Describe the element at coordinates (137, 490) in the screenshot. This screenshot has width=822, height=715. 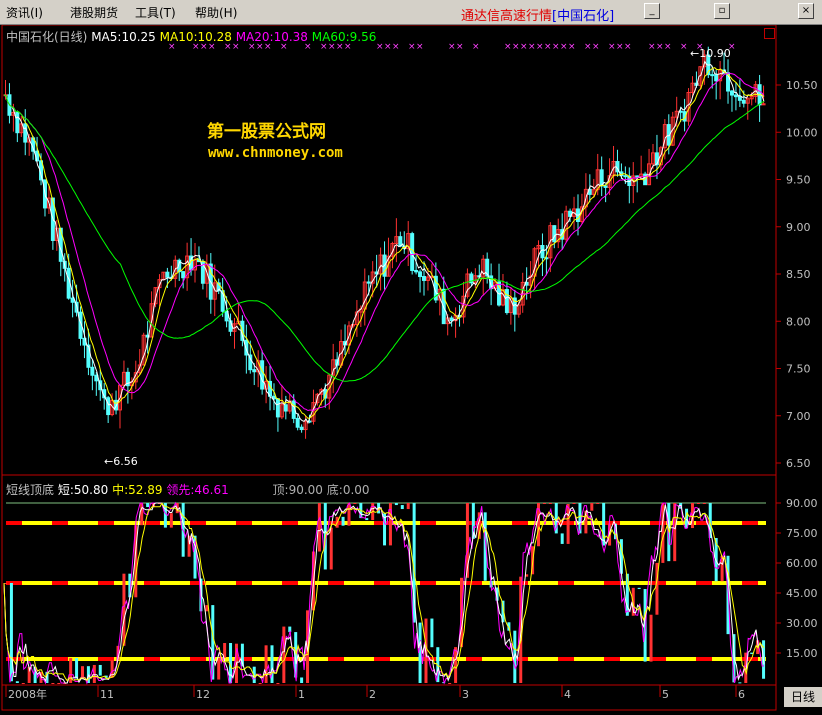
I see `mid-label: 中:52.89` at that location.